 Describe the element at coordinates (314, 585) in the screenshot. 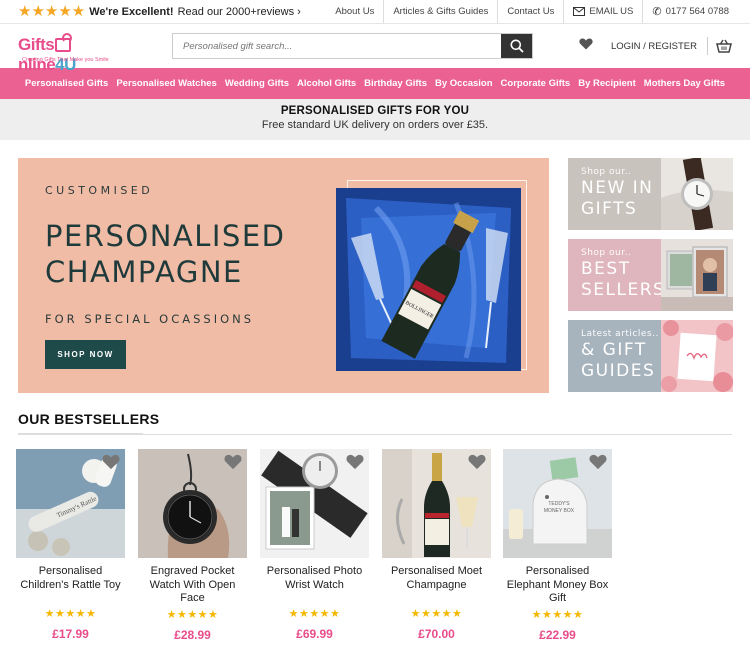

I see `product-name: Personalised Photo Wrist Watch` at that location.